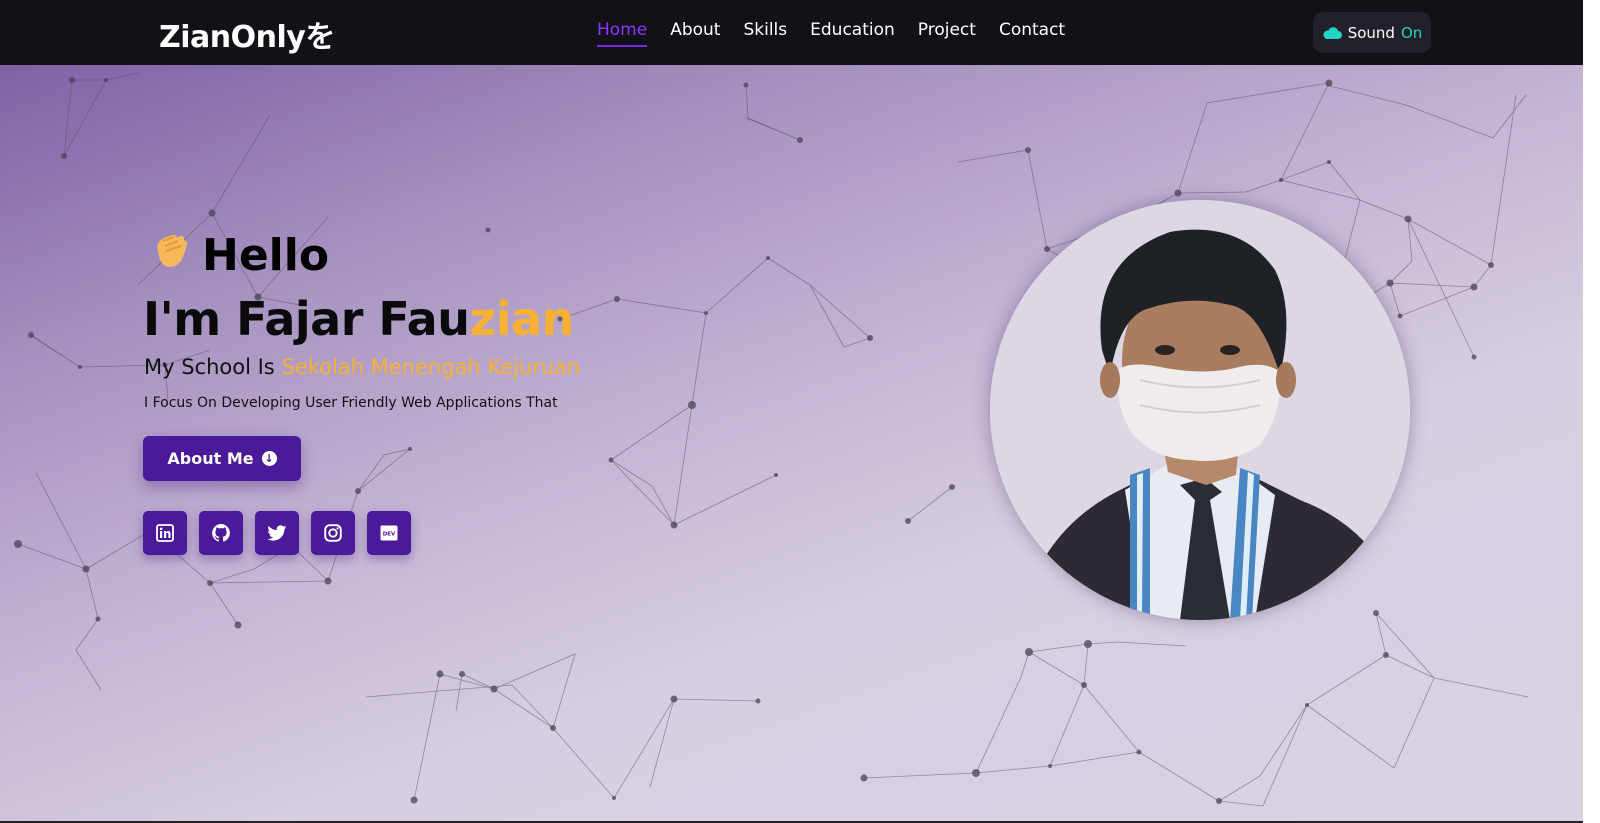 The image size is (1600, 823). Describe the element at coordinates (947, 33) in the screenshot. I see `nav-project: Project` at that location.